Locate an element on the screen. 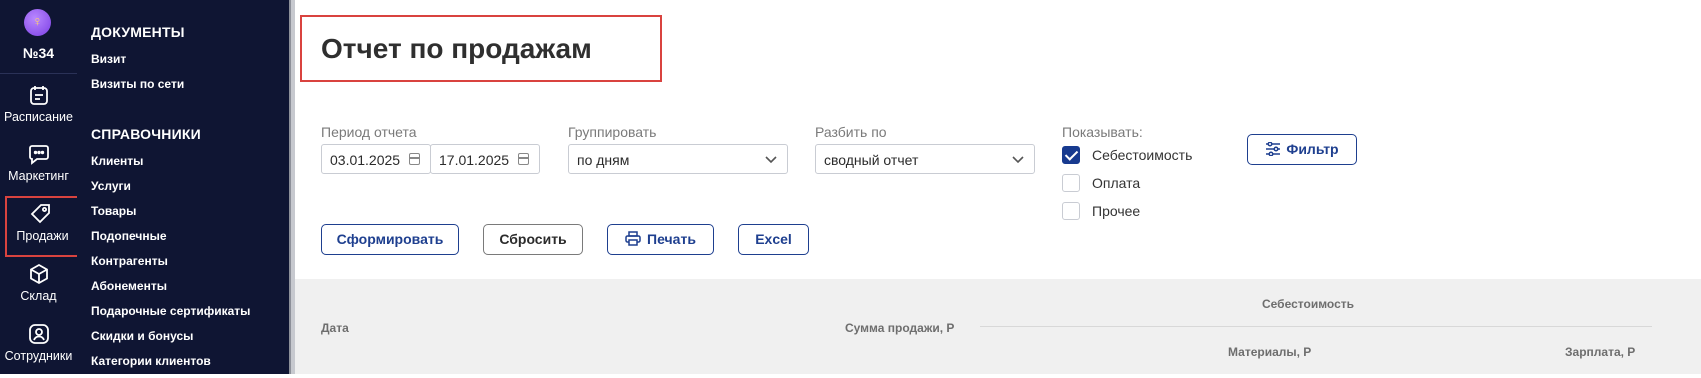 This screenshot has width=1701, height=378. branch-number: №34 is located at coordinates (38, 53).